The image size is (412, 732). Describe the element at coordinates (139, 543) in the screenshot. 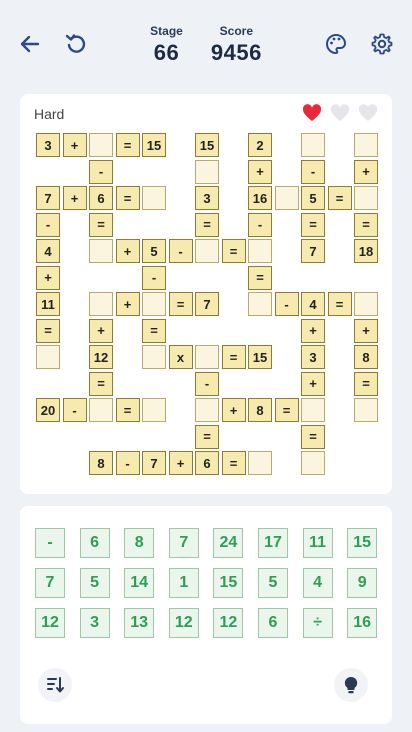

I see `answer-tile: 8` at that location.